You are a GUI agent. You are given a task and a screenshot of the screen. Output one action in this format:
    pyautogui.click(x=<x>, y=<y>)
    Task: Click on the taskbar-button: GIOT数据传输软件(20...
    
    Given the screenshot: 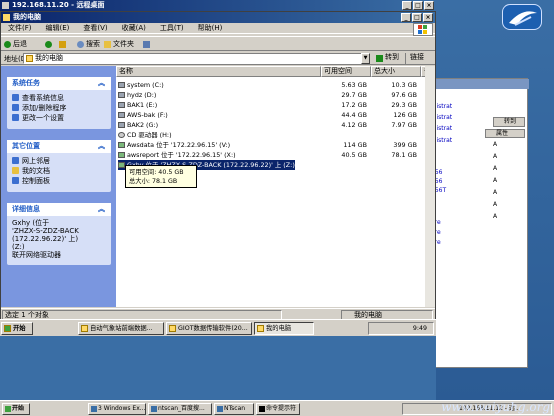 What is the action you would take?
    pyautogui.click(x=209, y=328)
    